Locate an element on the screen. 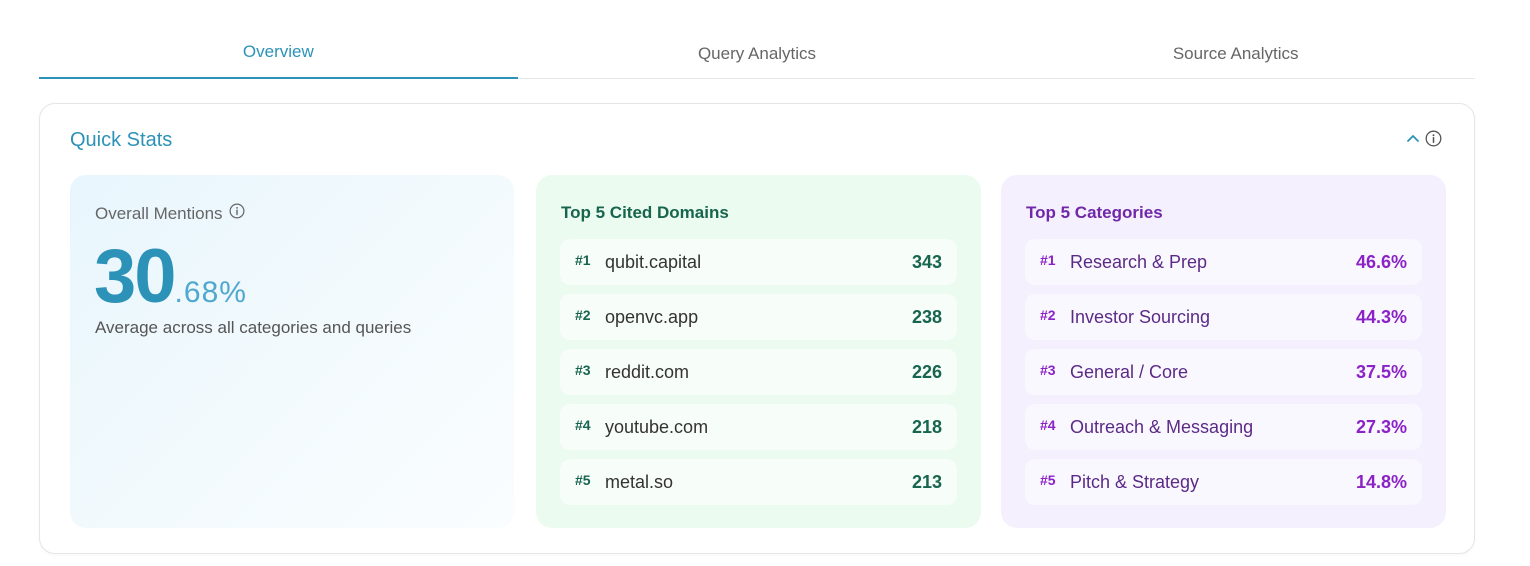 This screenshot has height=566, width=1530. category-percent: 14.8% is located at coordinates (1381, 481).